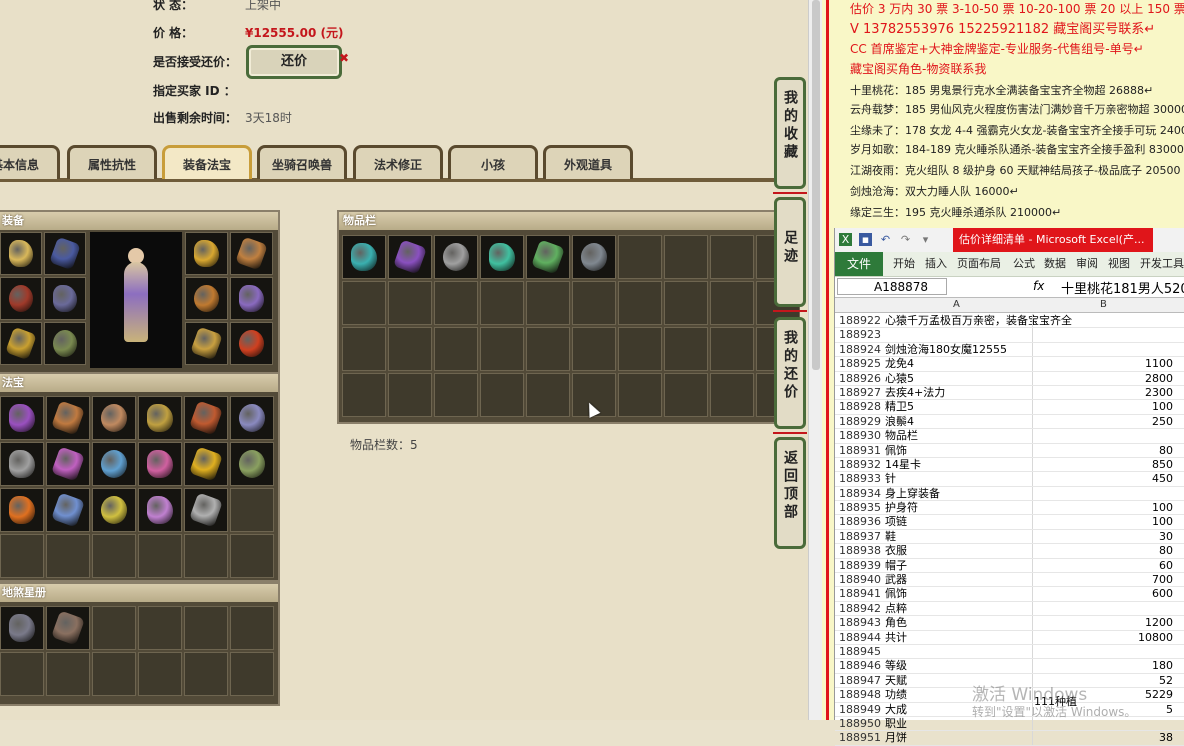  Describe the element at coordinates (860, 680) in the screenshot. I see `row-number: 188947` at that location.